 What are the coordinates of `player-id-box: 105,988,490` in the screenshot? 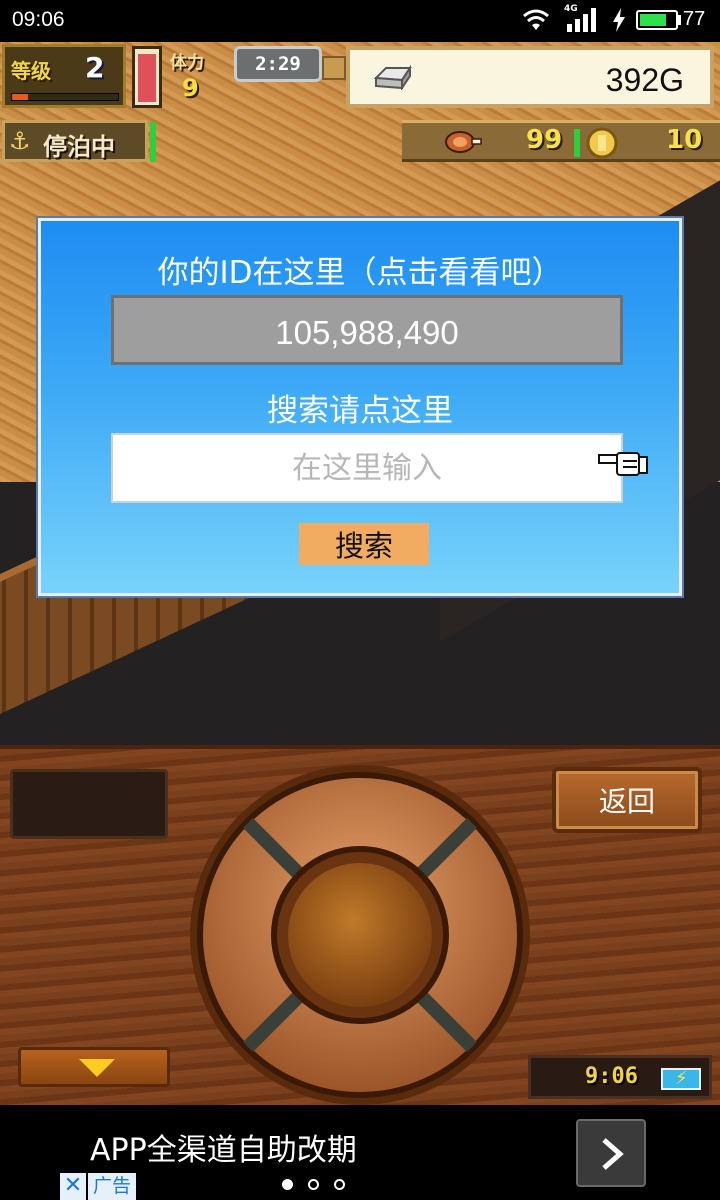 It's located at (367, 330).